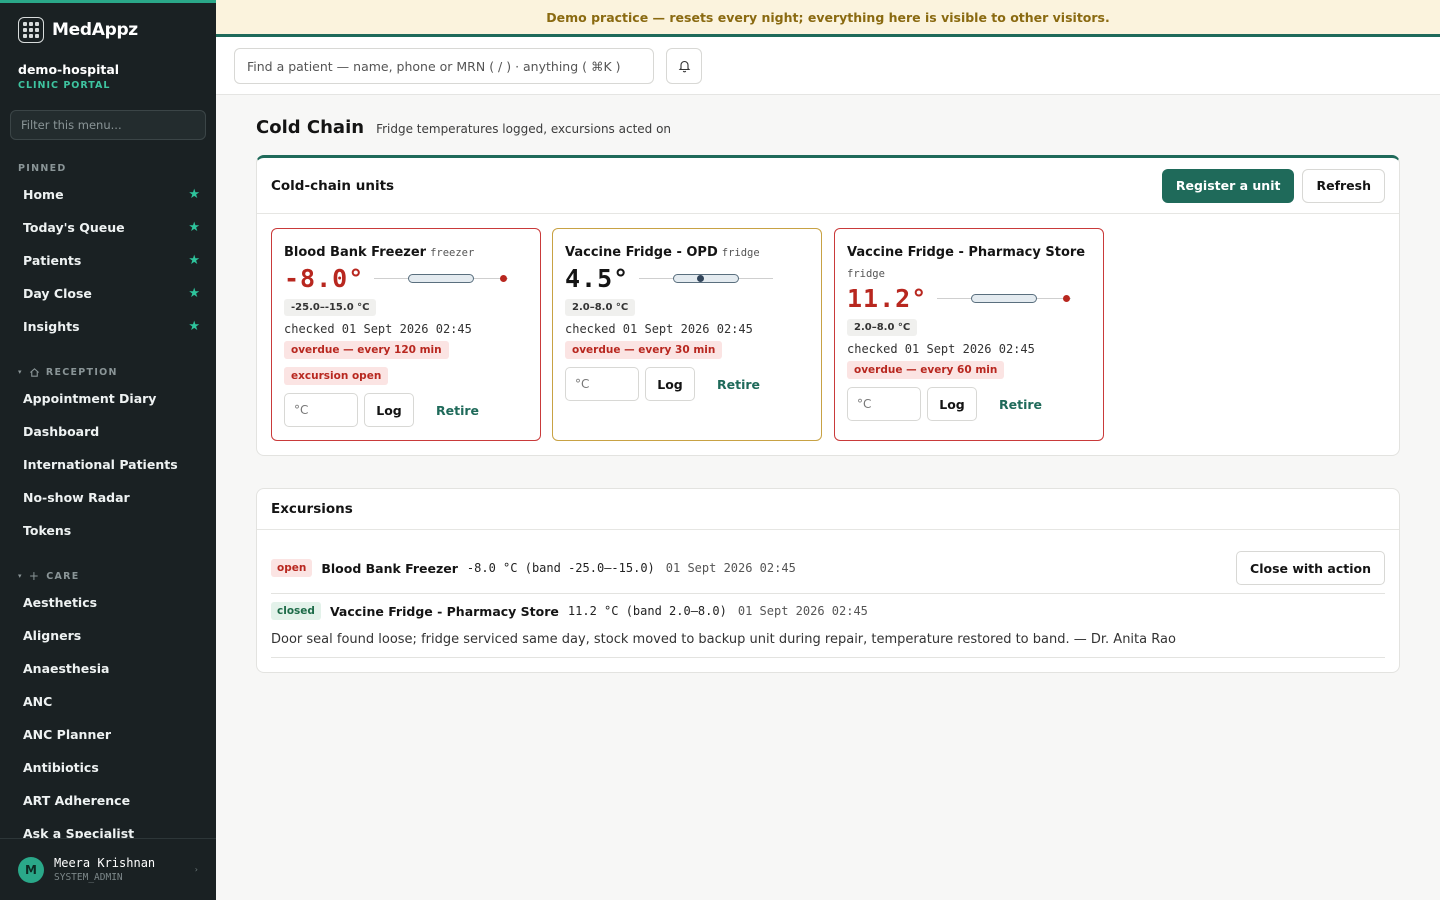  Describe the element at coordinates (330, 307) in the screenshot. I see `unit-band-range: -25.0–-15.0 °C` at that location.